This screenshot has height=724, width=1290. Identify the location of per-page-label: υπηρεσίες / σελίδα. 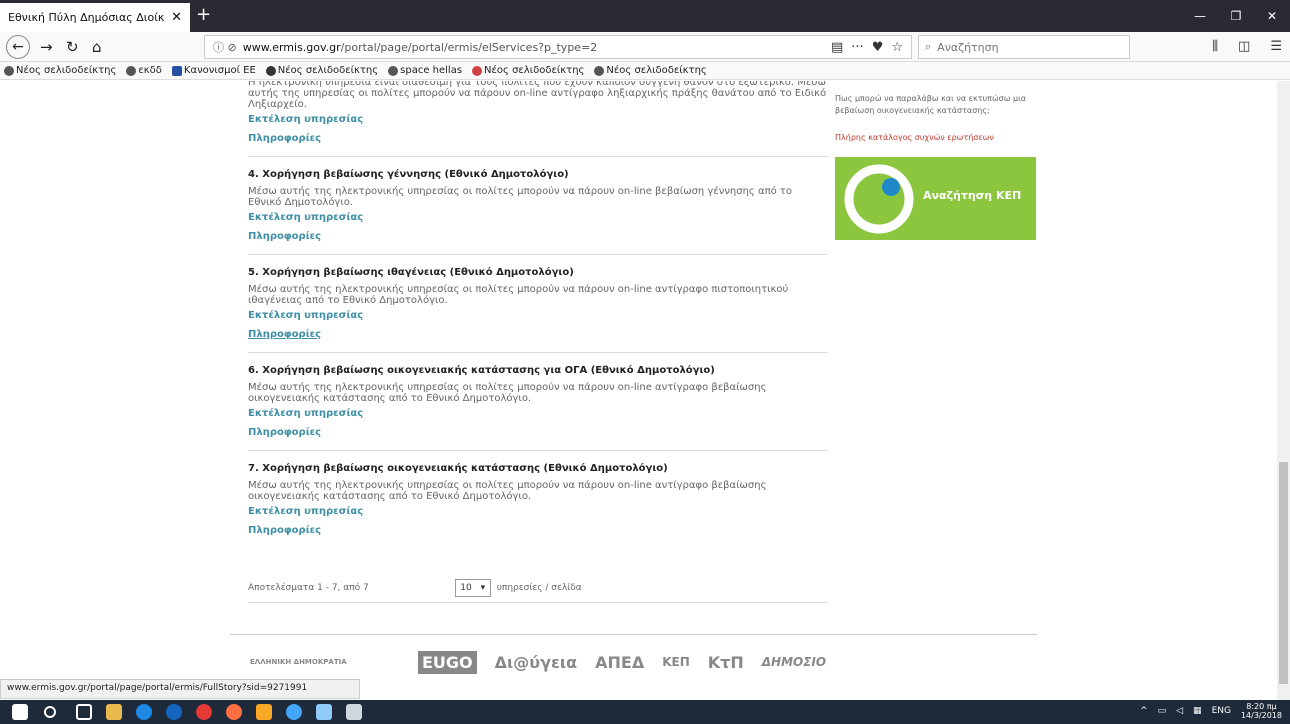
(539, 587).